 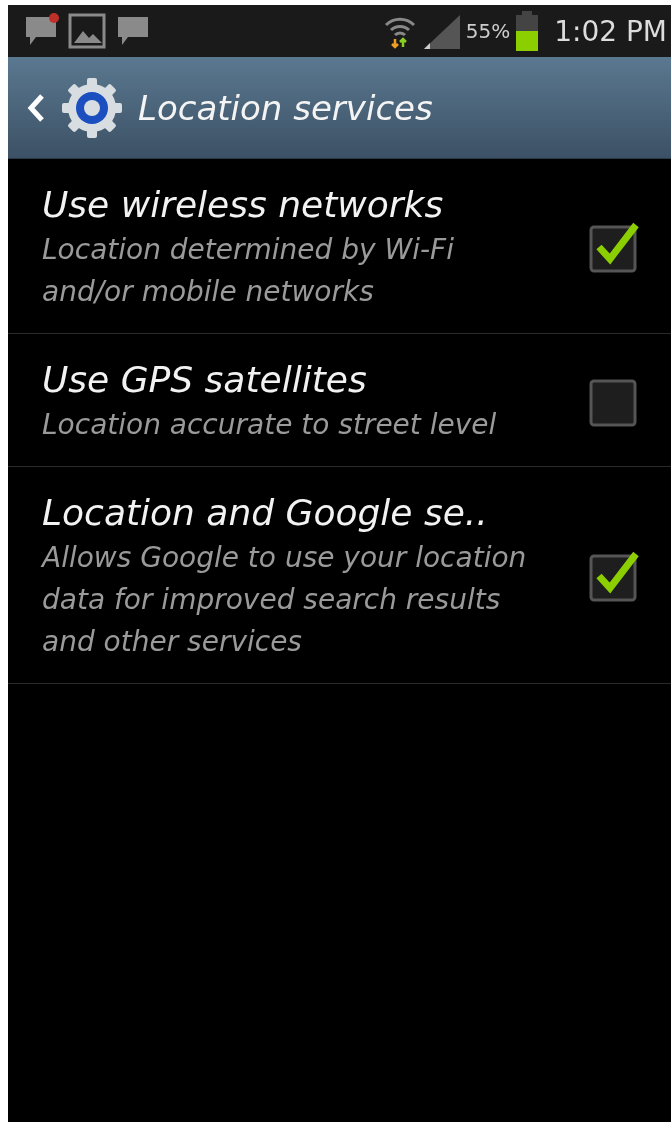 What do you see at coordinates (610, 31) in the screenshot?
I see `clock: 1:02 PM` at bounding box center [610, 31].